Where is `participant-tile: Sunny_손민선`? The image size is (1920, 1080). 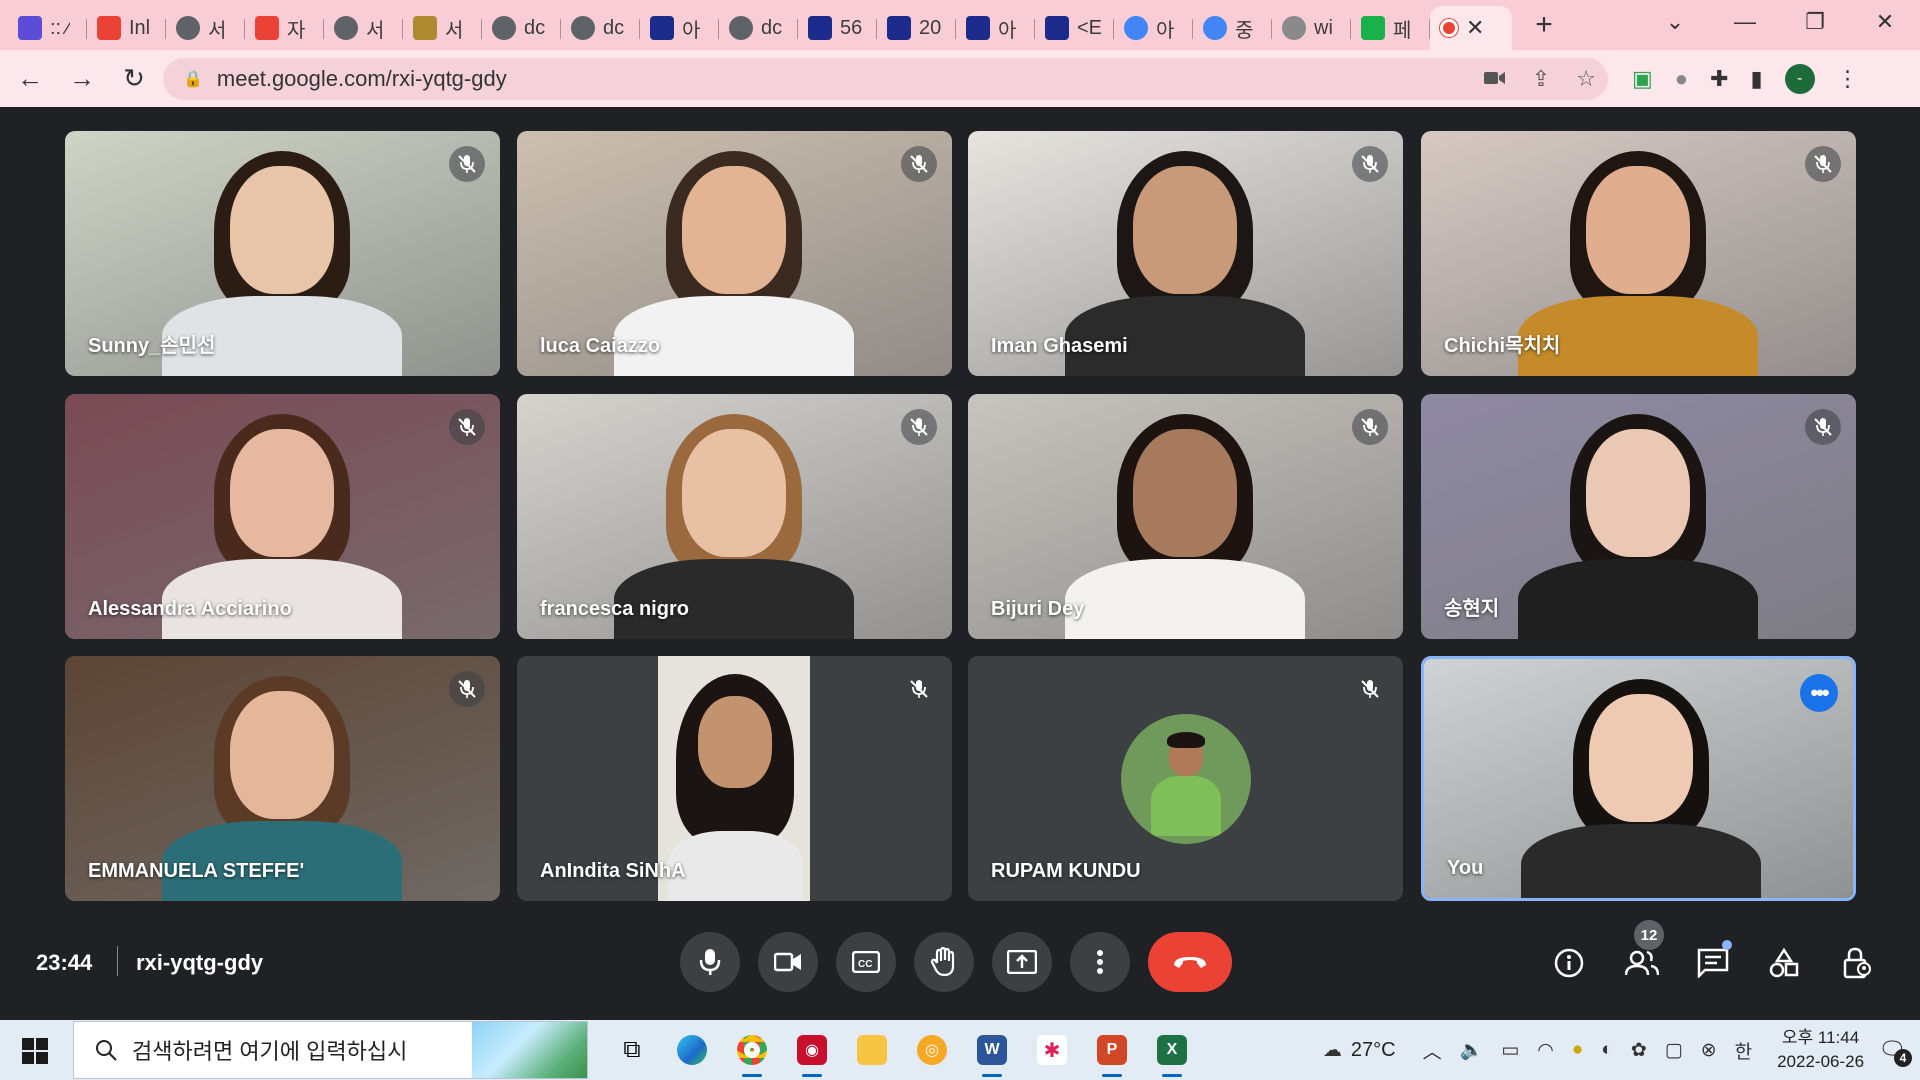
participant-tile: Sunny_손민선 is located at coordinates (282, 253).